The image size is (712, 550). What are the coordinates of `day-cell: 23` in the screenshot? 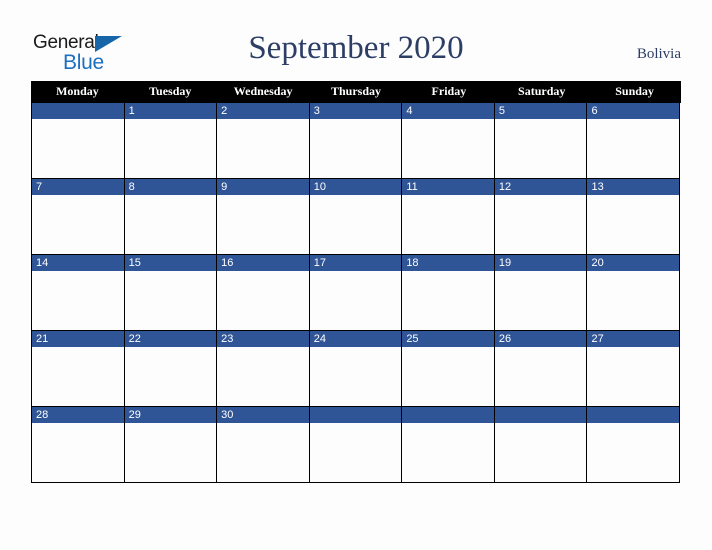 It's located at (263, 369).